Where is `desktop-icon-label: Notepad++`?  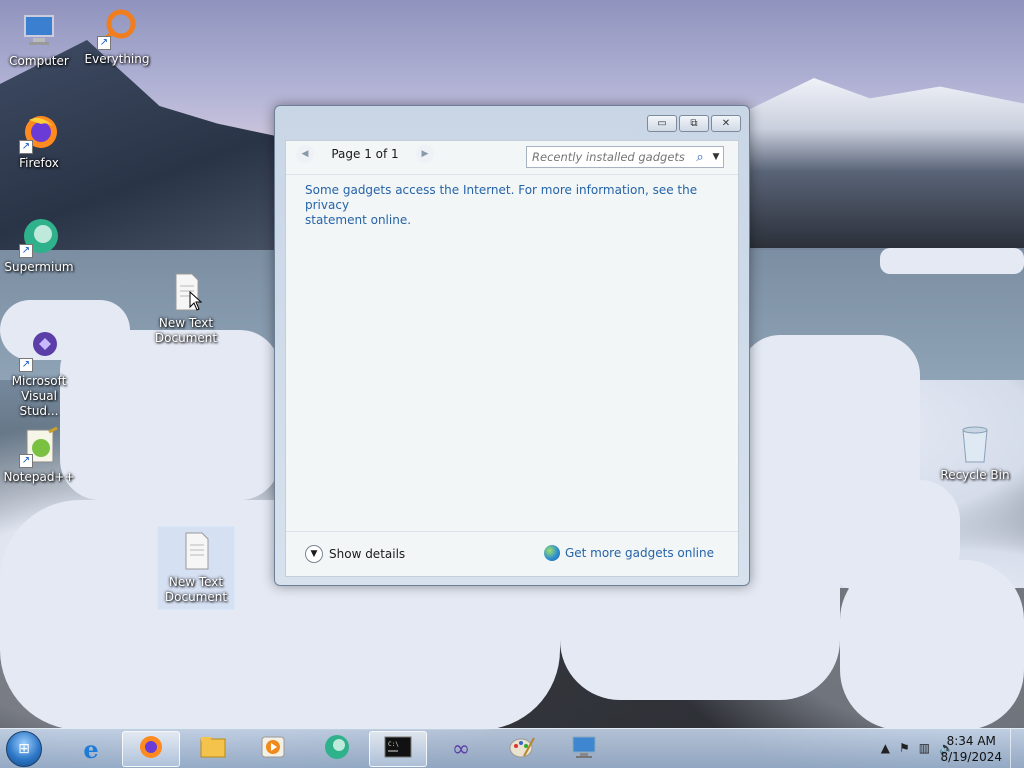
desktop-icon-label: Notepad++ is located at coordinates (39, 477).